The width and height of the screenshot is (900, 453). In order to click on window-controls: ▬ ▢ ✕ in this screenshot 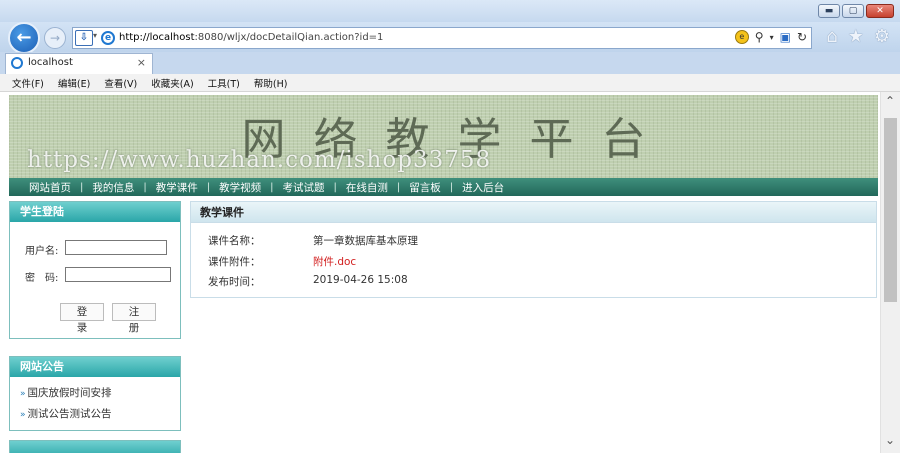, I will do `click(856, 11)`.